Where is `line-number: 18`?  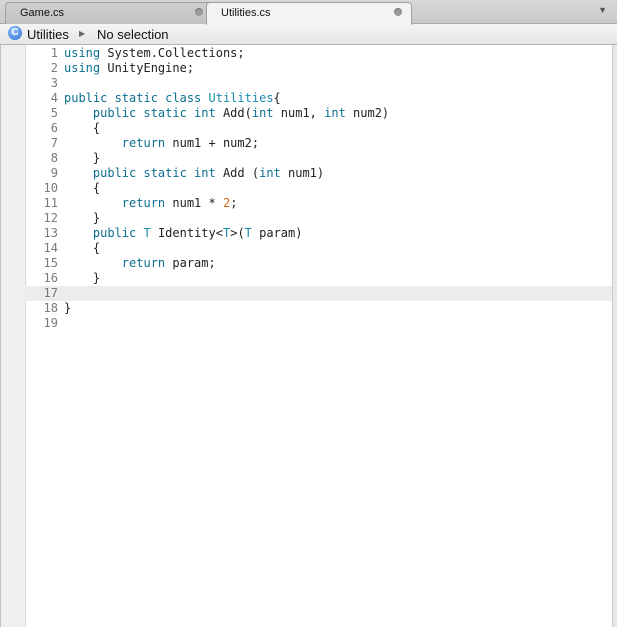 line-number: 18 is located at coordinates (50, 308).